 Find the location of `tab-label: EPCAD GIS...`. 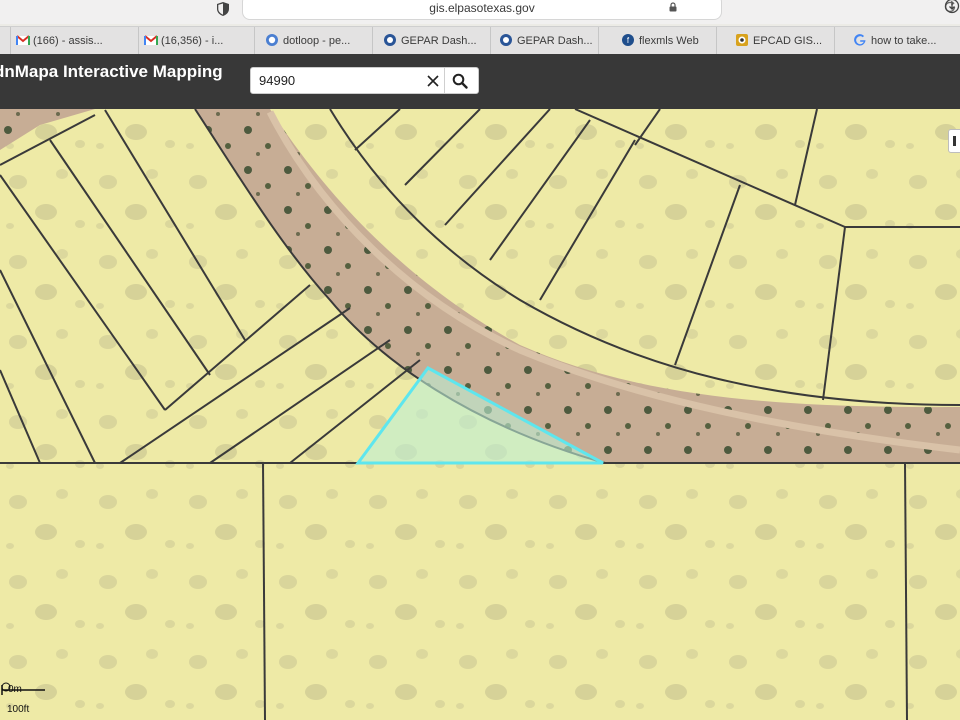

tab-label: EPCAD GIS... is located at coordinates (788, 40).